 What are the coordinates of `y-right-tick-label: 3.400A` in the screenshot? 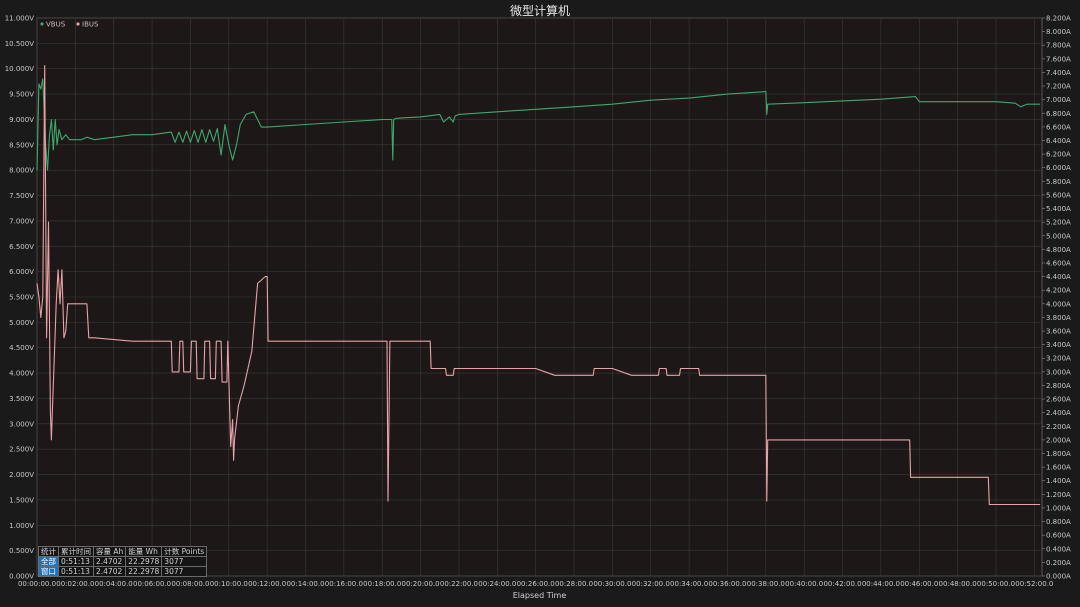 It's located at (1058, 345).